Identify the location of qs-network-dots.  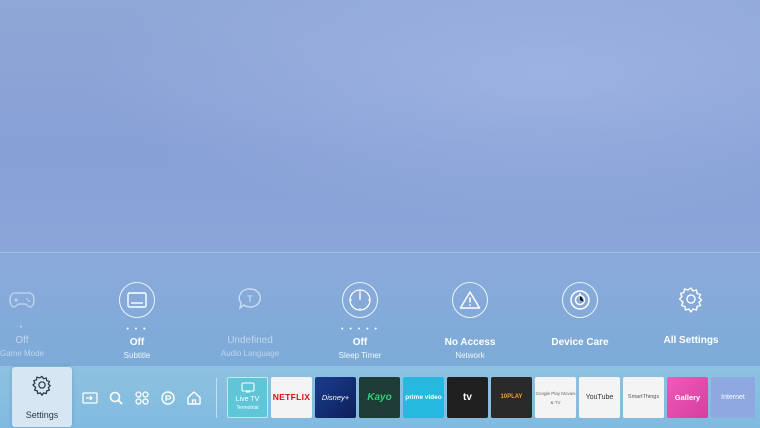
(470, 330).